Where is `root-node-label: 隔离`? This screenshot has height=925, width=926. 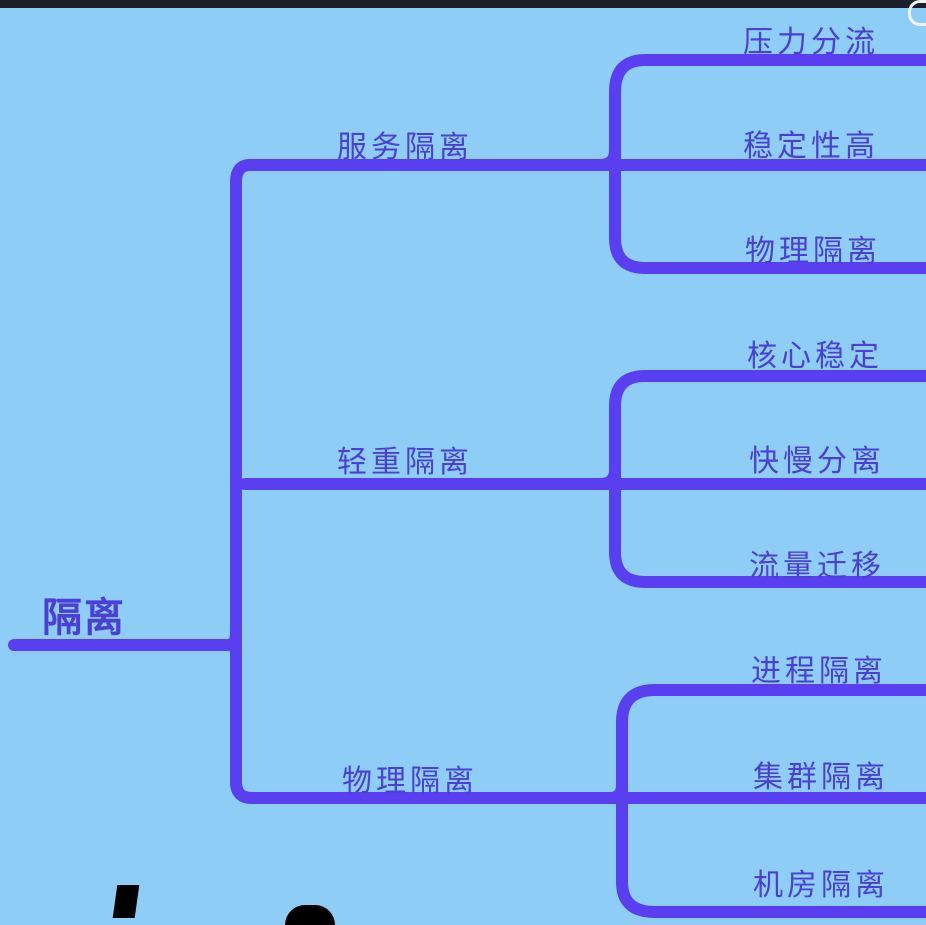
root-node-label: 隔离 is located at coordinates (84, 617).